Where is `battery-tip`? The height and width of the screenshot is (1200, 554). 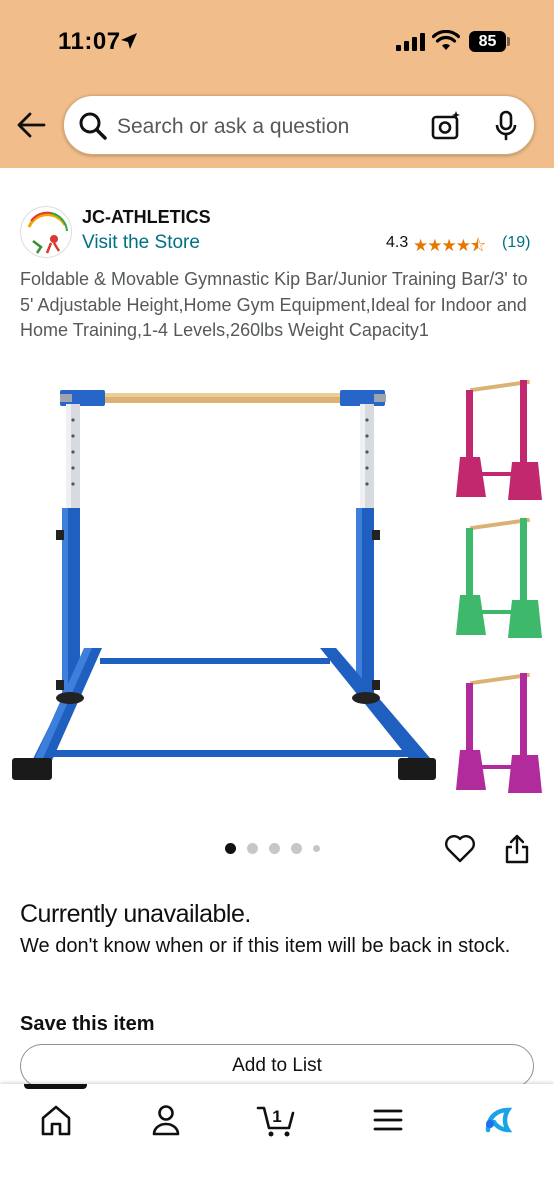 battery-tip is located at coordinates (508, 41).